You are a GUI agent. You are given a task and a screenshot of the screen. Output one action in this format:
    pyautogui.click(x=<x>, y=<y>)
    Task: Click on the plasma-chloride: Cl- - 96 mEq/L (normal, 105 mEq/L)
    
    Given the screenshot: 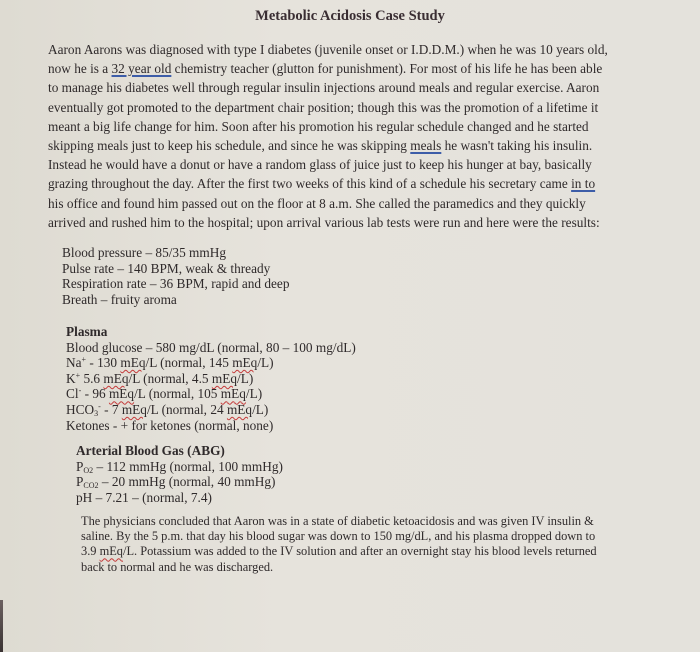 What is the action you would take?
    pyautogui.click(x=164, y=394)
    